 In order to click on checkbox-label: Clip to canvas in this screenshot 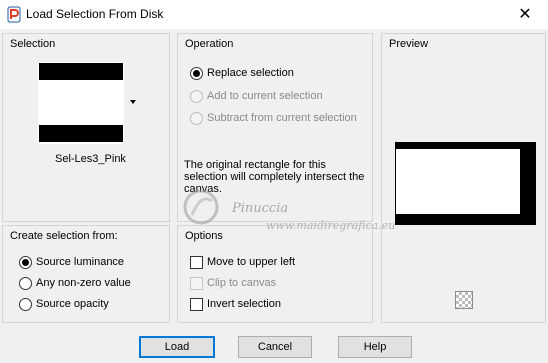, I will do `click(242, 283)`.